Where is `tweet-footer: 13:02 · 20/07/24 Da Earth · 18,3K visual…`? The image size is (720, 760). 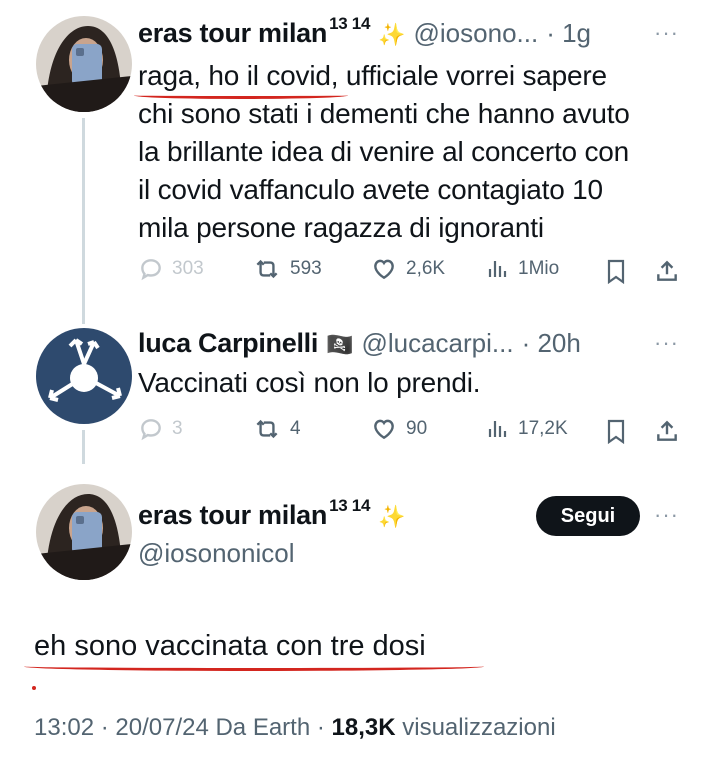 tweet-footer: 13:02 · 20/07/24 Da Earth · 18,3K visual… is located at coordinates (295, 728).